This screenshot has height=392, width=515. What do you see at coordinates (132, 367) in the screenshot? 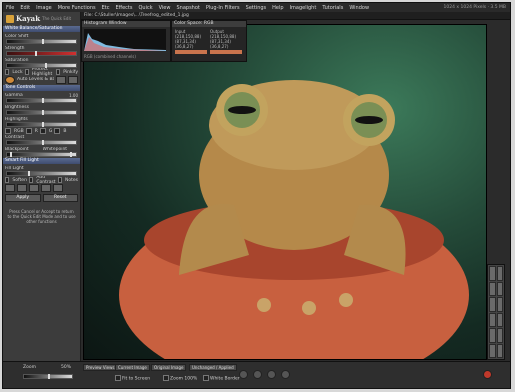
I see `tab-current-image: Current Image` at bounding box center [132, 367].